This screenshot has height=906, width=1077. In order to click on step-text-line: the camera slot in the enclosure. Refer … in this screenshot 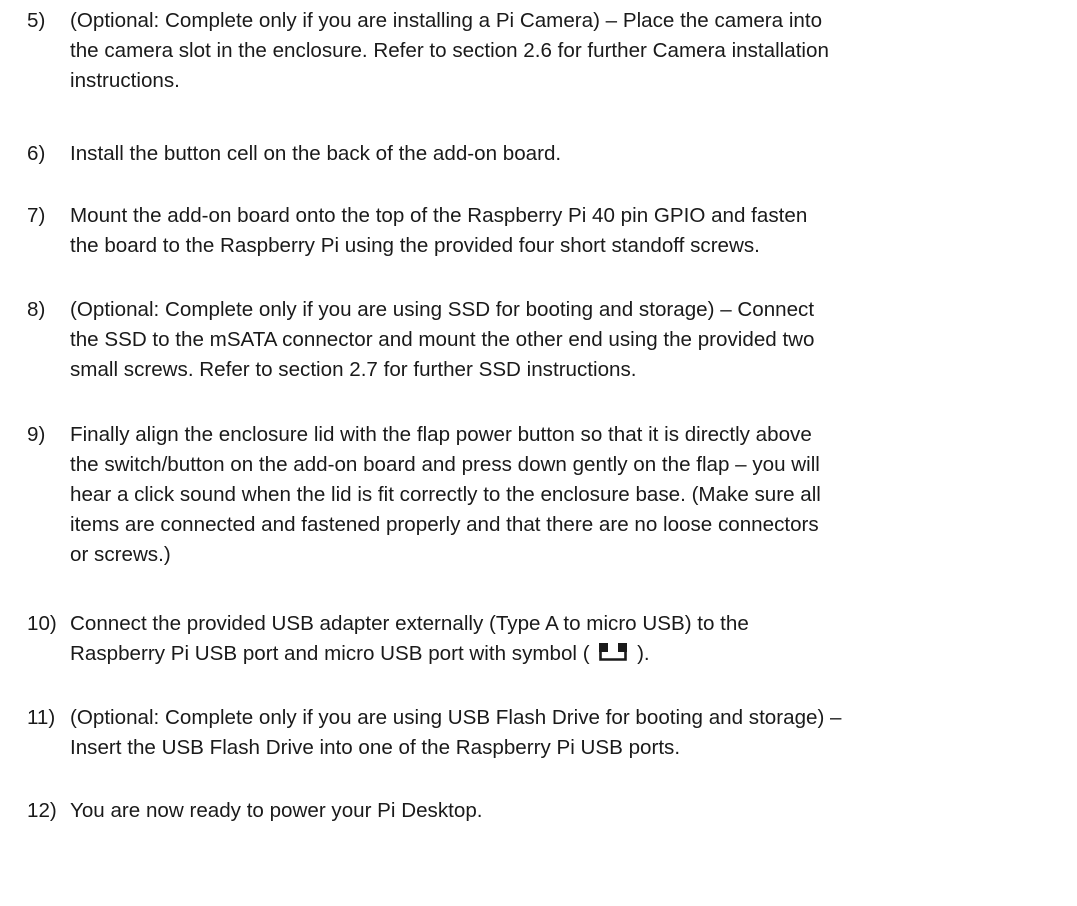, I will do `click(449, 50)`.